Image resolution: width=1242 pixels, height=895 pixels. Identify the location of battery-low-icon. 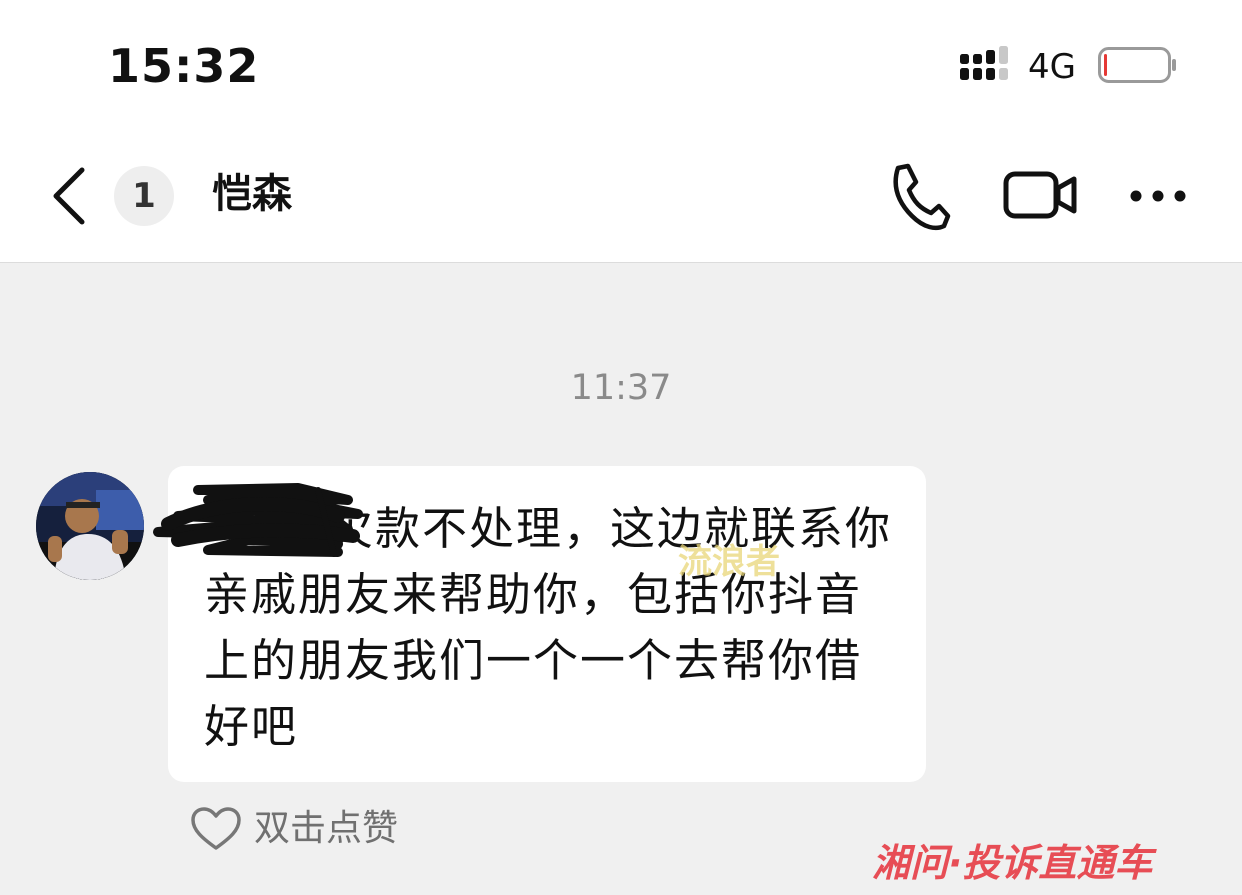
(1137, 65).